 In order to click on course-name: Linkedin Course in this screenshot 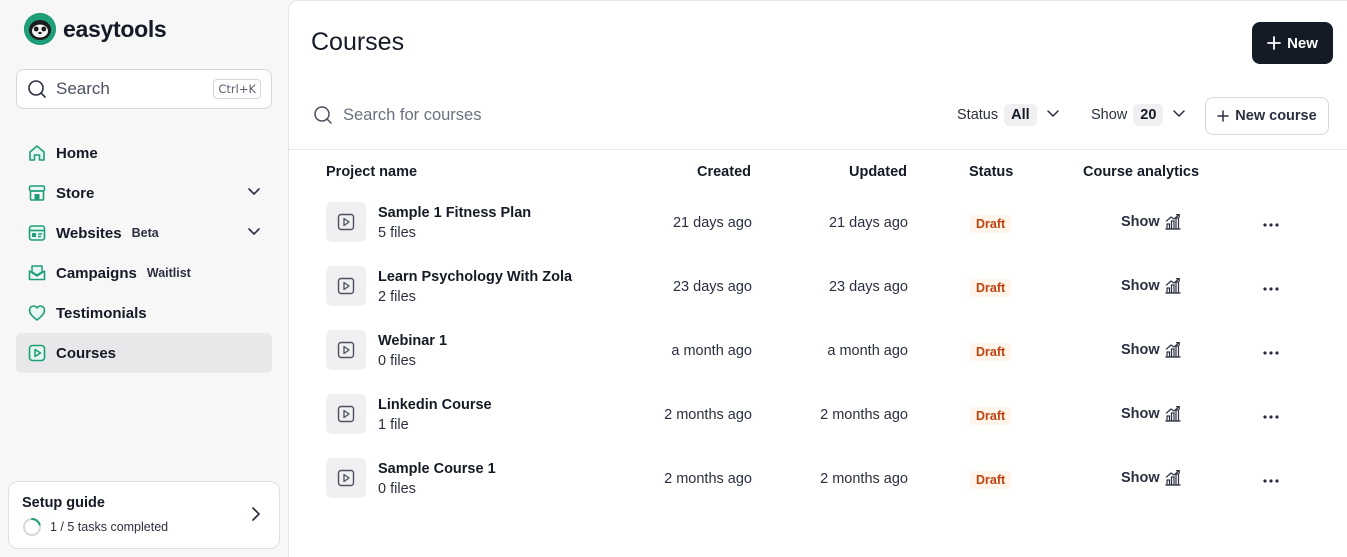, I will do `click(435, 405)`.